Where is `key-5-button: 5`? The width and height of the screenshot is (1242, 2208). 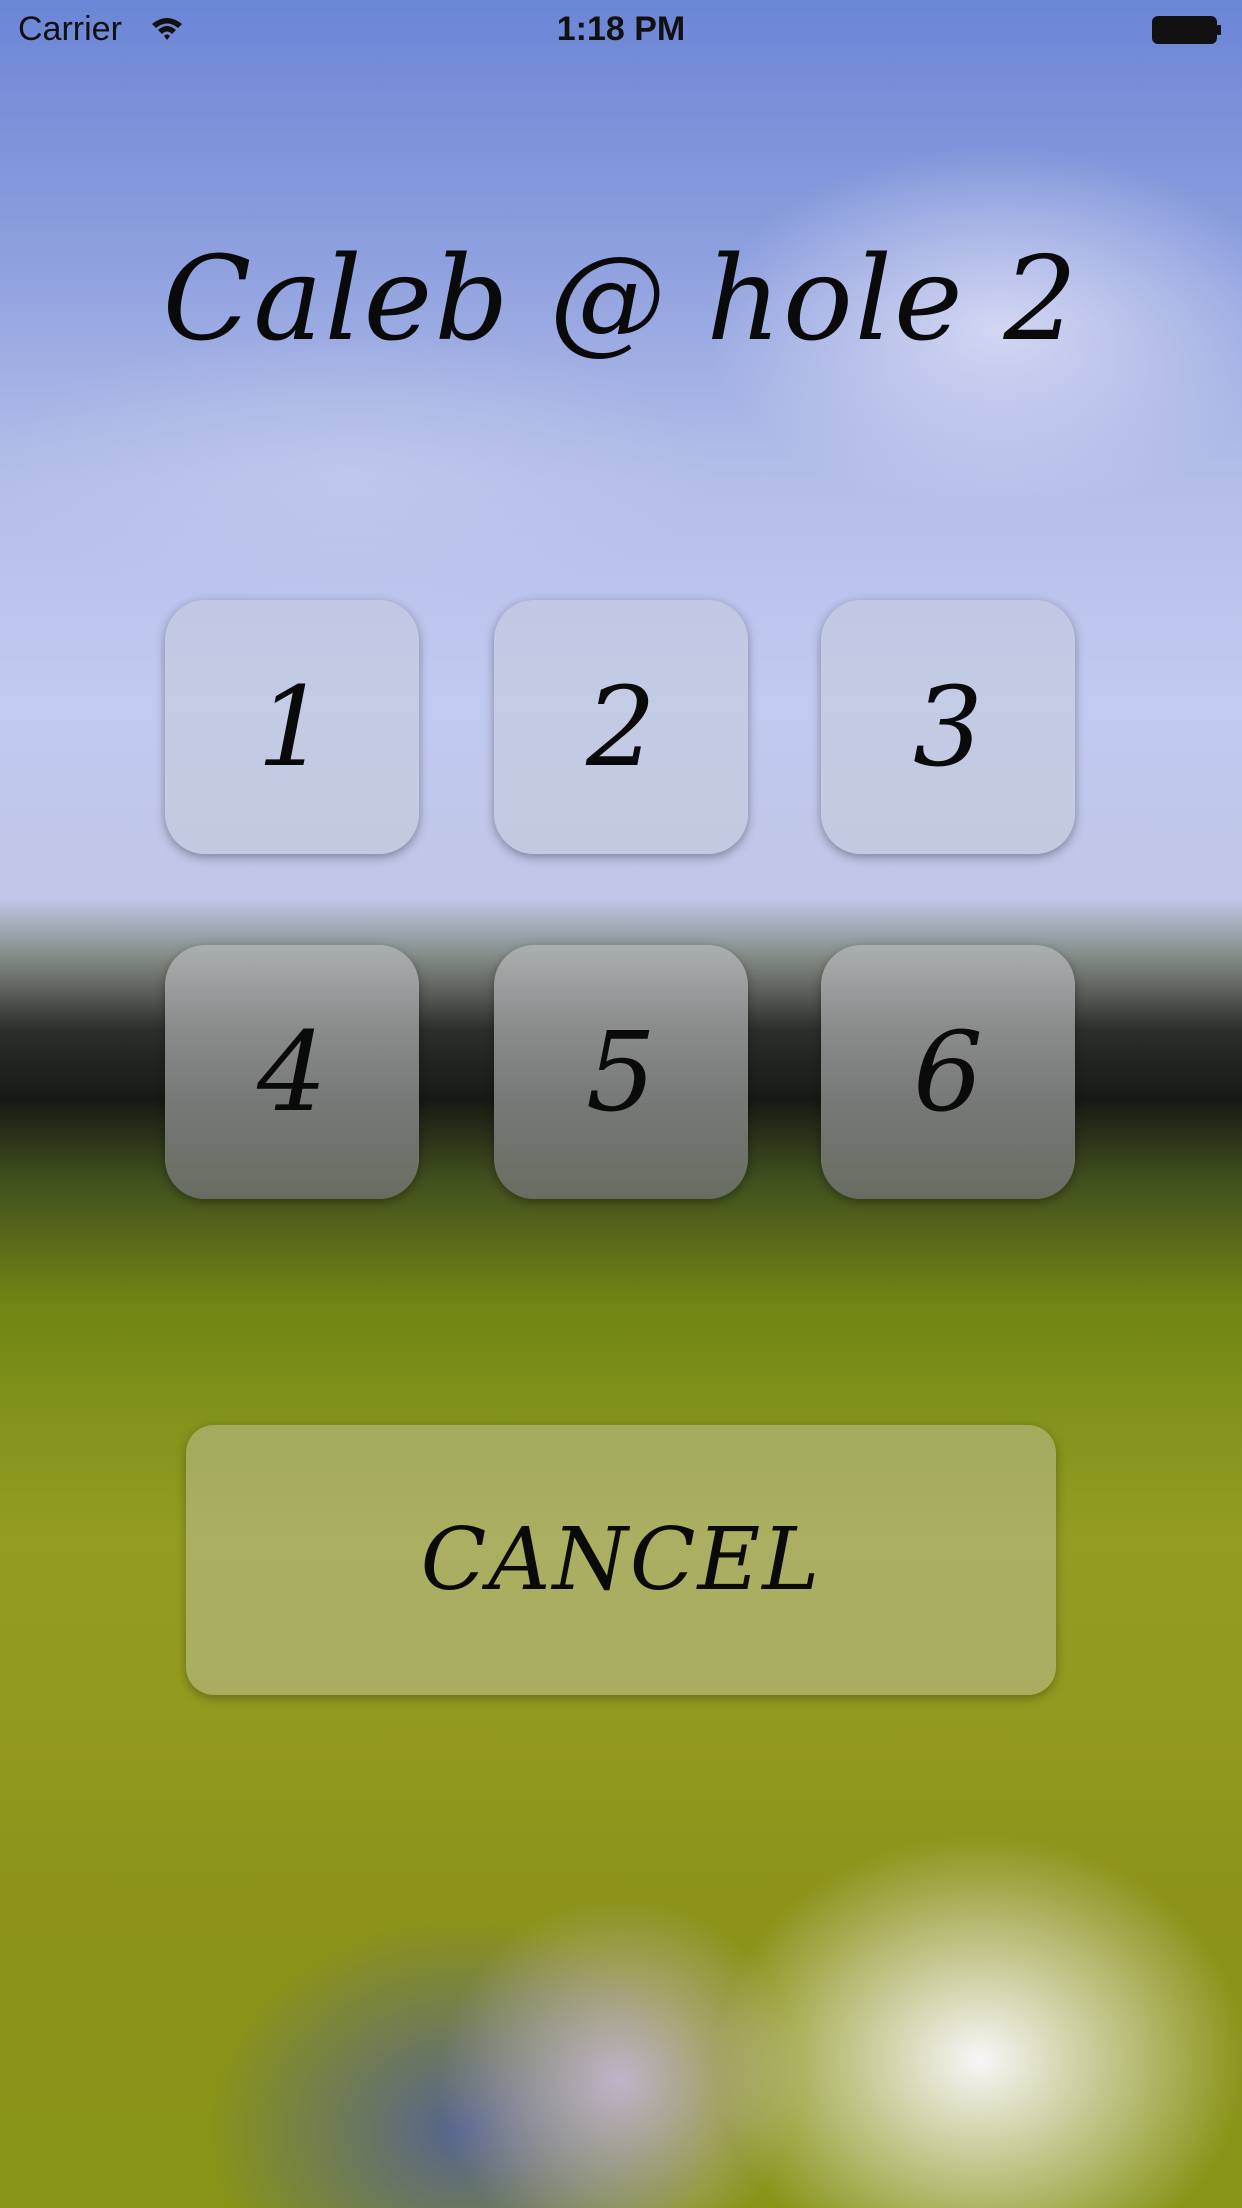 key-5-button: 5 is located at coordinates (621, 1072).